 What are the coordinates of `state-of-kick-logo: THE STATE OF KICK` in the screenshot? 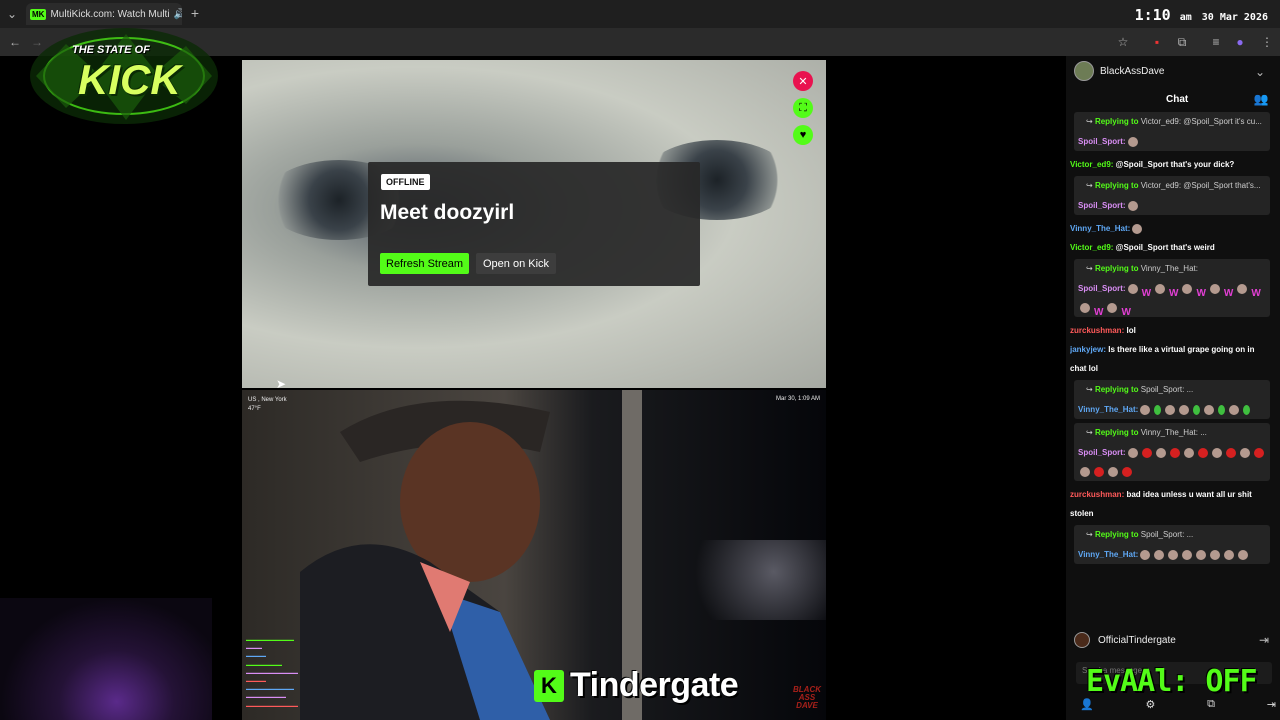 It's located at (124, 76).